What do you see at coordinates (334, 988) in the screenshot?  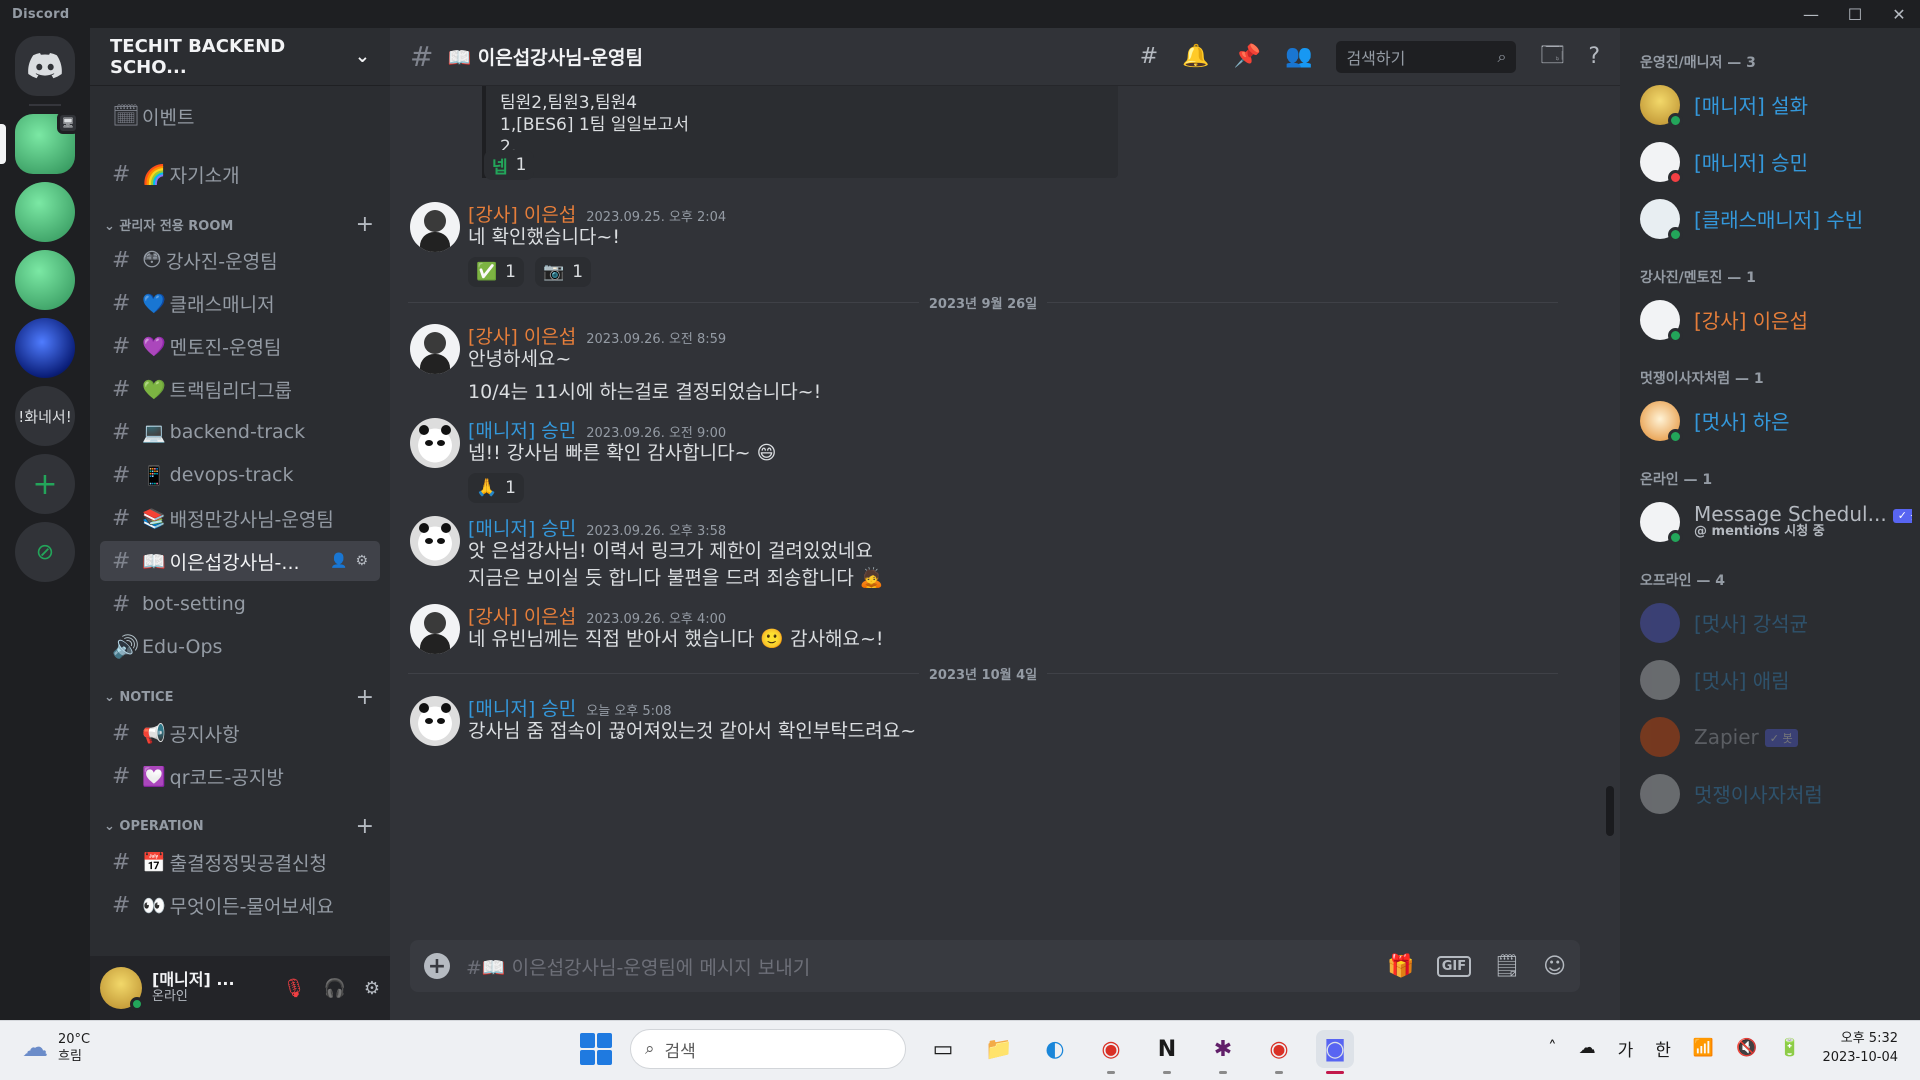 I see `headphones-icon: 🎧` at bounding box center [334, 988].